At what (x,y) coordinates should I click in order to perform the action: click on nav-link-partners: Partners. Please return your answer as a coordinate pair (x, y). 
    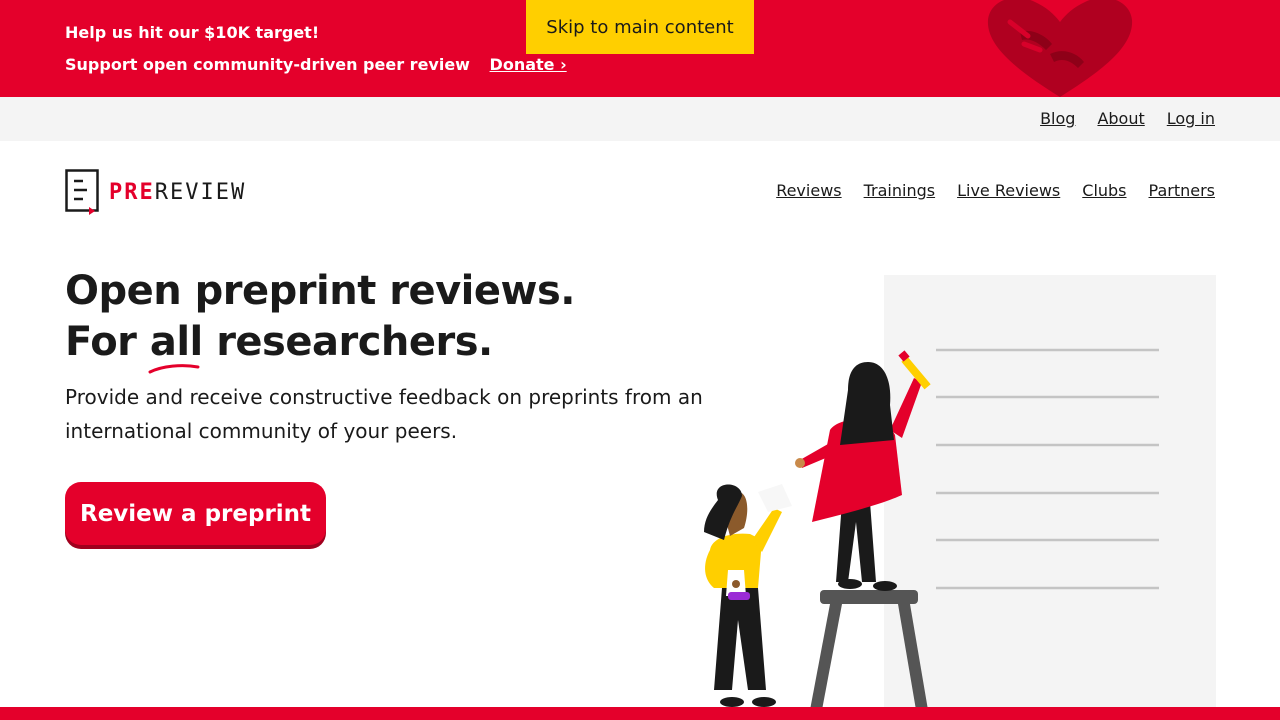
    Looking at the image, I should click on (1182, 190).